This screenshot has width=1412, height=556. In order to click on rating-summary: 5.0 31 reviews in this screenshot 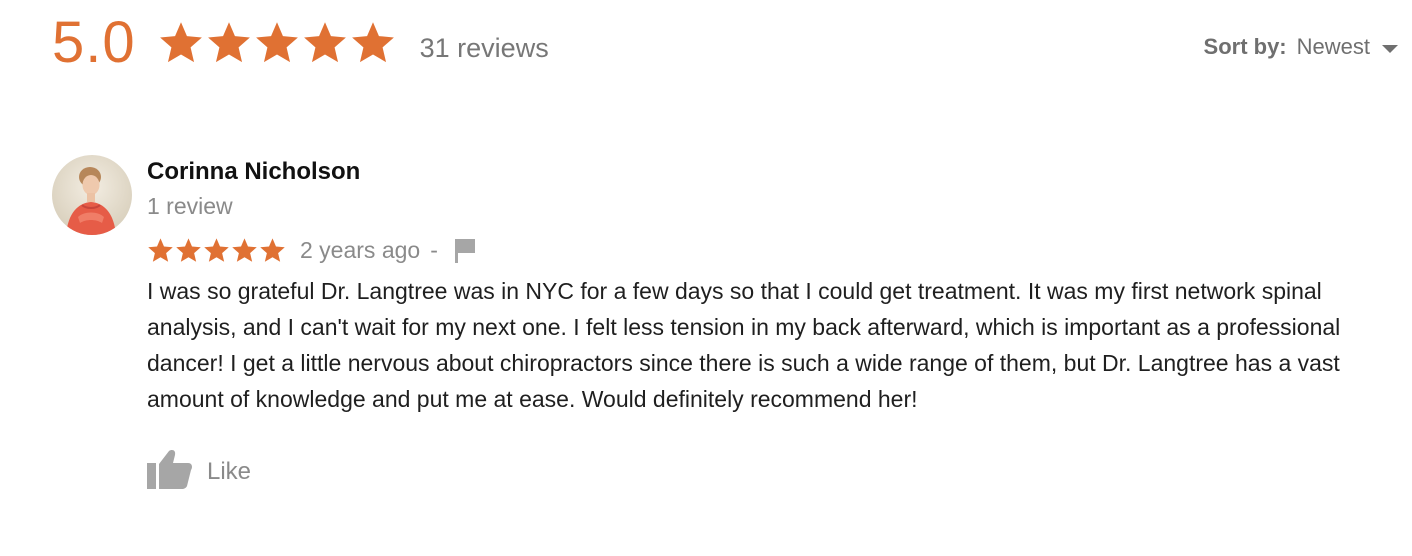, I will do `click(300, 43)`.